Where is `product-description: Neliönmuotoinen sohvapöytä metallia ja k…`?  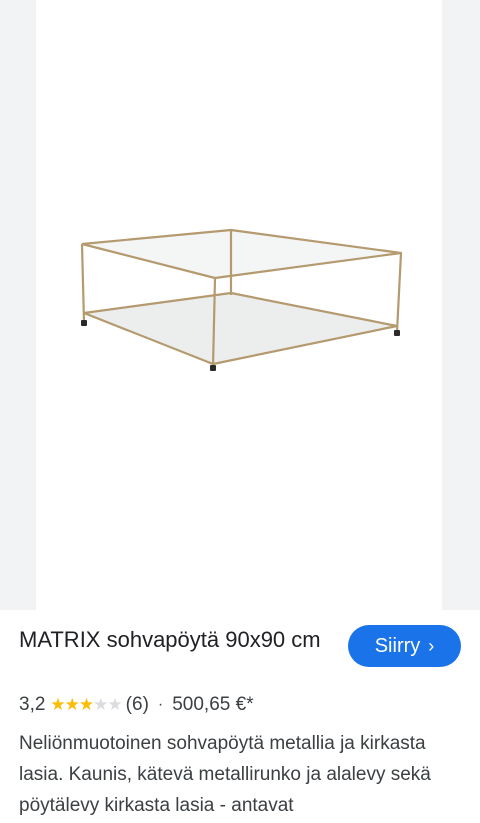
product-description: Neliönmuotoinen sohvapöytä metallia ja k… is located at coordinates (225, 774).